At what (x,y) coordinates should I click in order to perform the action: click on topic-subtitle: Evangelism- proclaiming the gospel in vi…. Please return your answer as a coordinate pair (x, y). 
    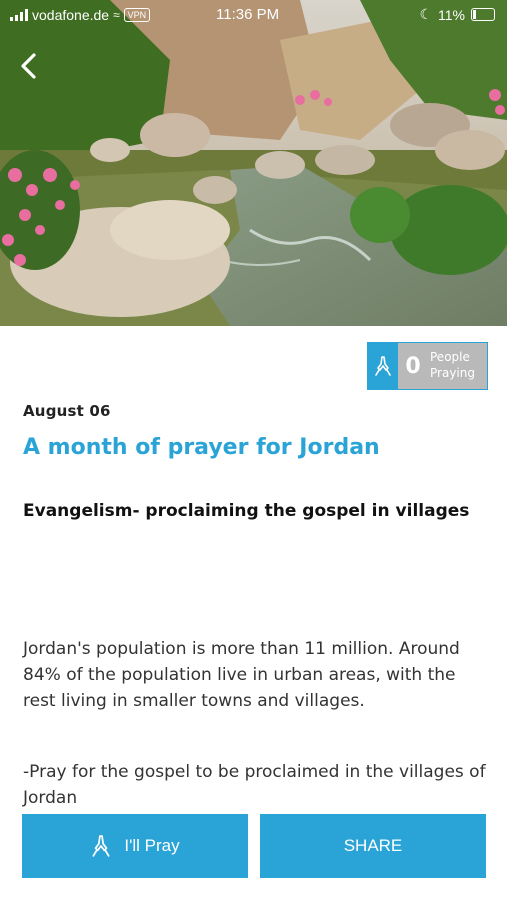
    Looking at the image, I should click on (246, 511).